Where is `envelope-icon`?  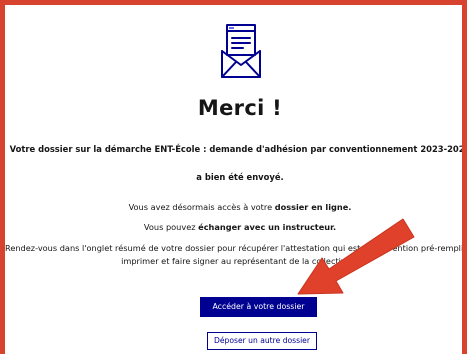 envelope-icon is located at coordinates (241, 51).